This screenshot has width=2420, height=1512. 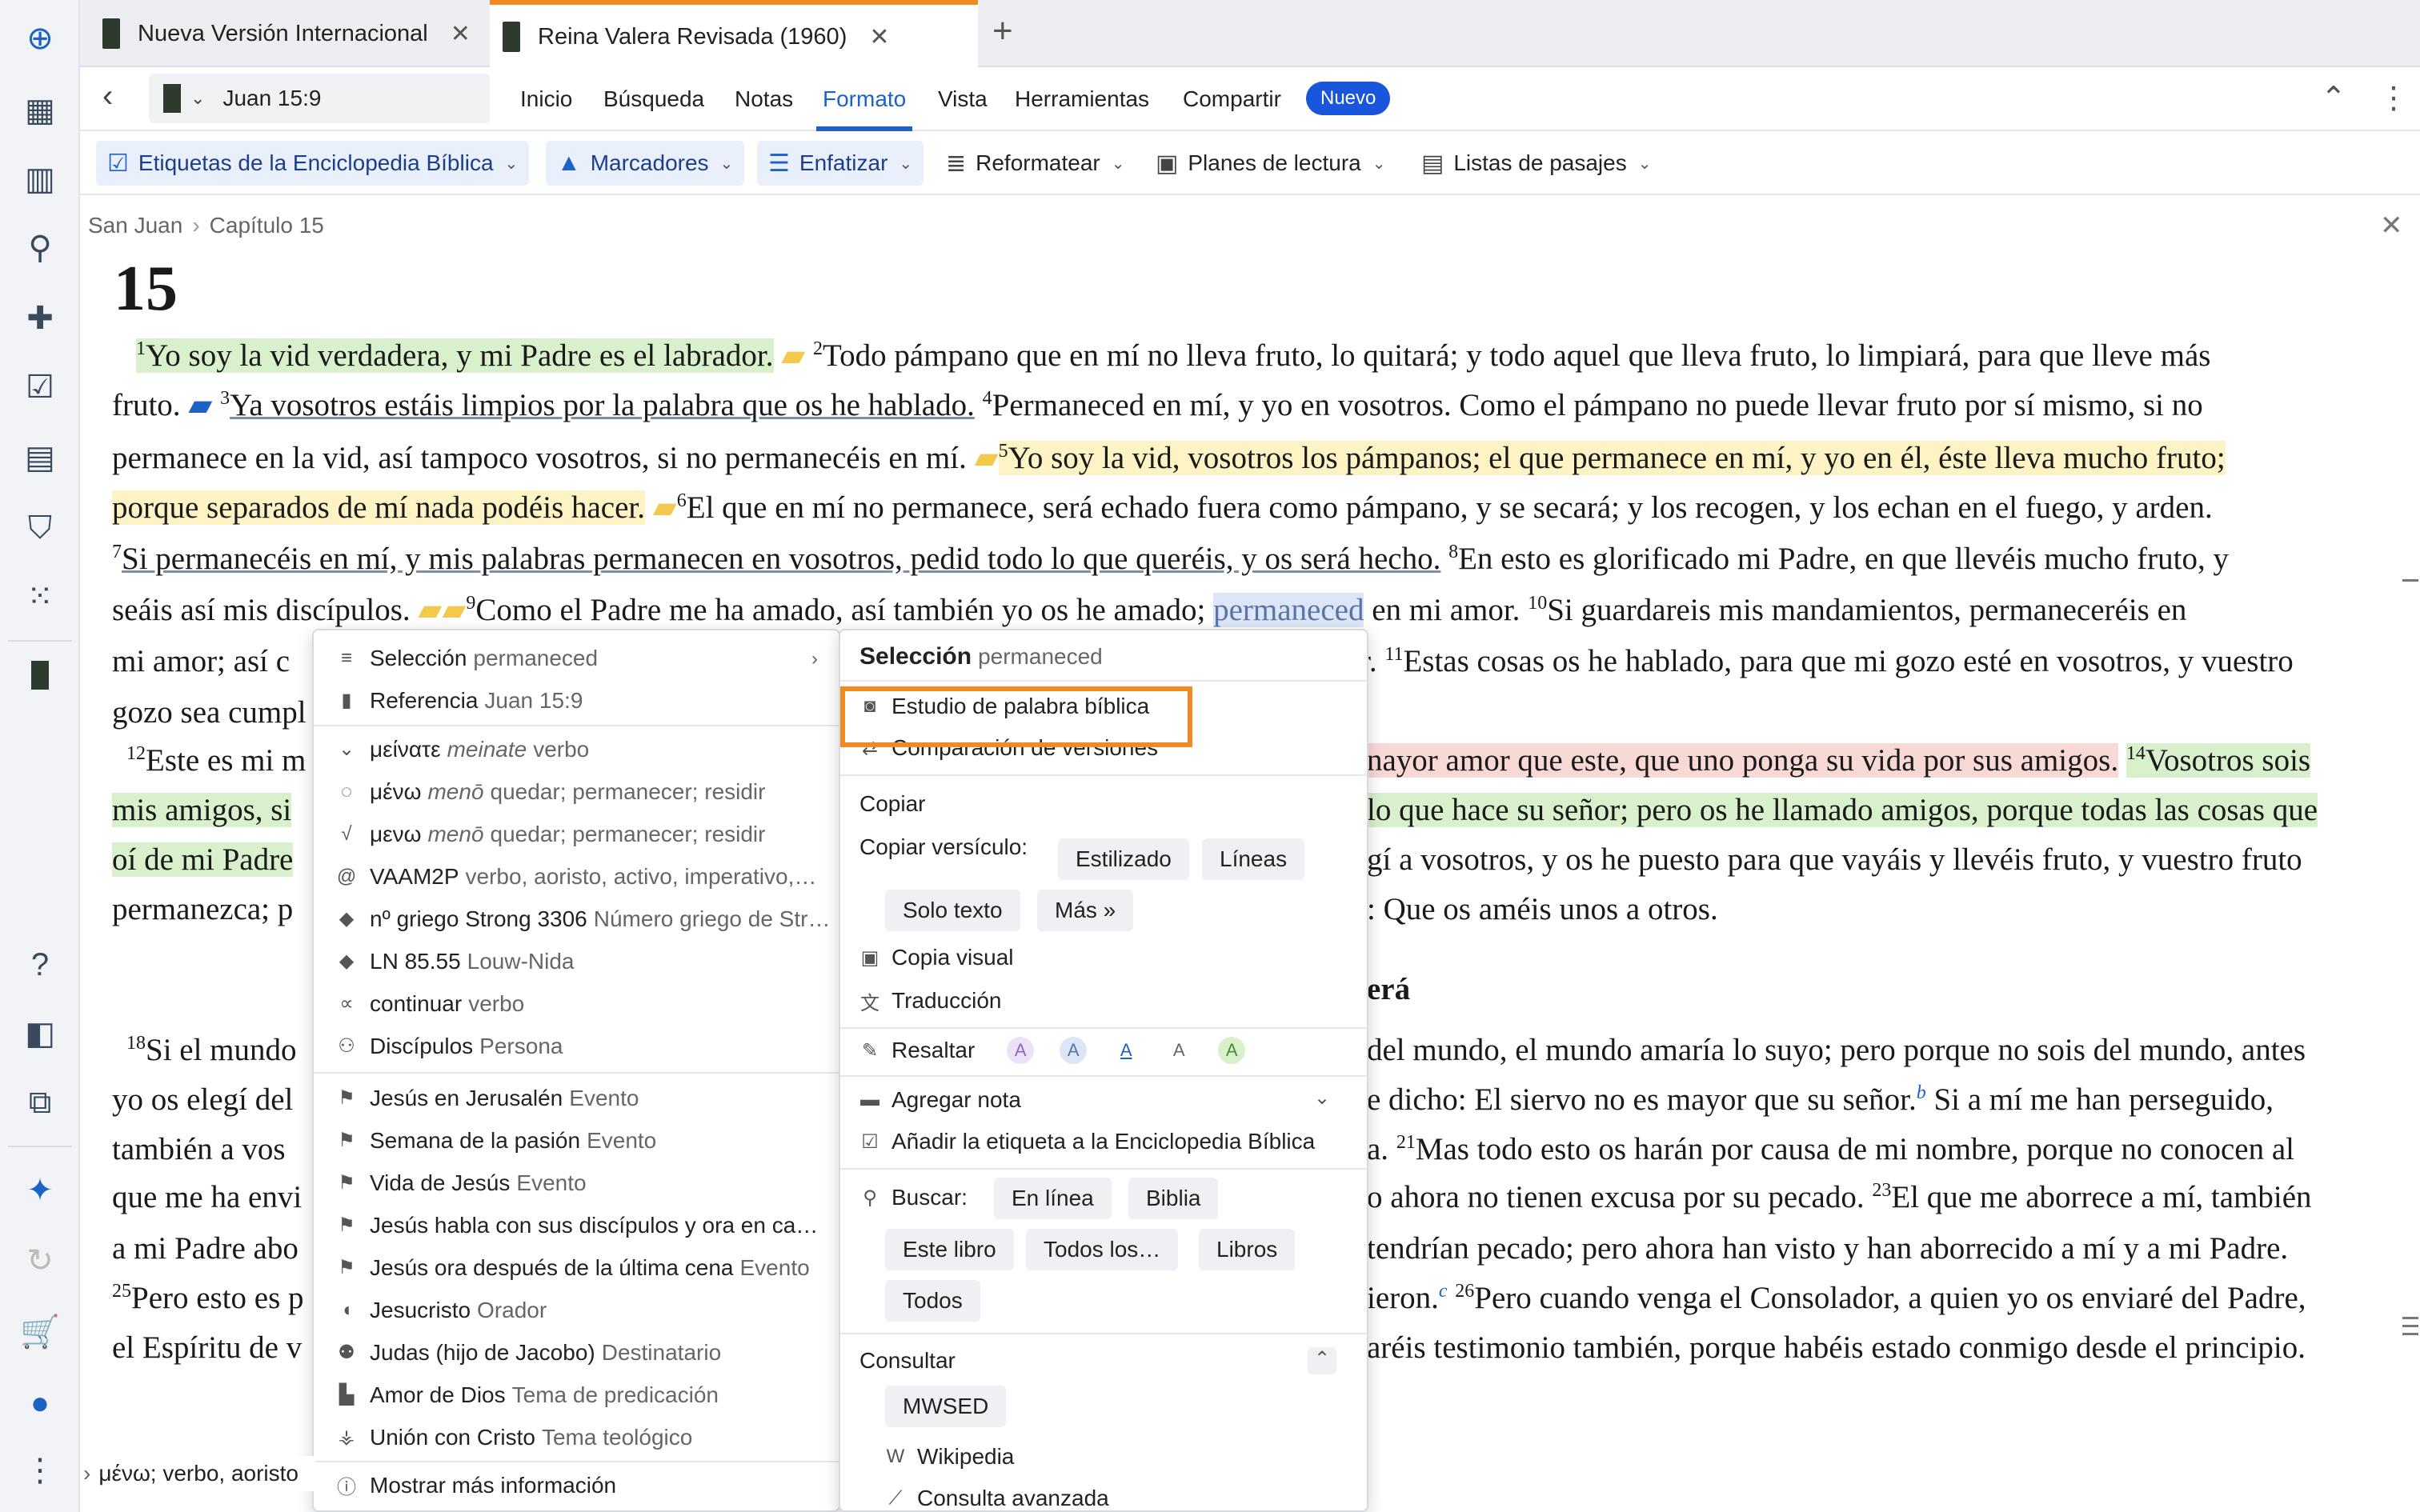 What do you see at coordinates (40, 318) in the screenshot?
I see `bible-icon: ✚` at bounding box center [40, 318].